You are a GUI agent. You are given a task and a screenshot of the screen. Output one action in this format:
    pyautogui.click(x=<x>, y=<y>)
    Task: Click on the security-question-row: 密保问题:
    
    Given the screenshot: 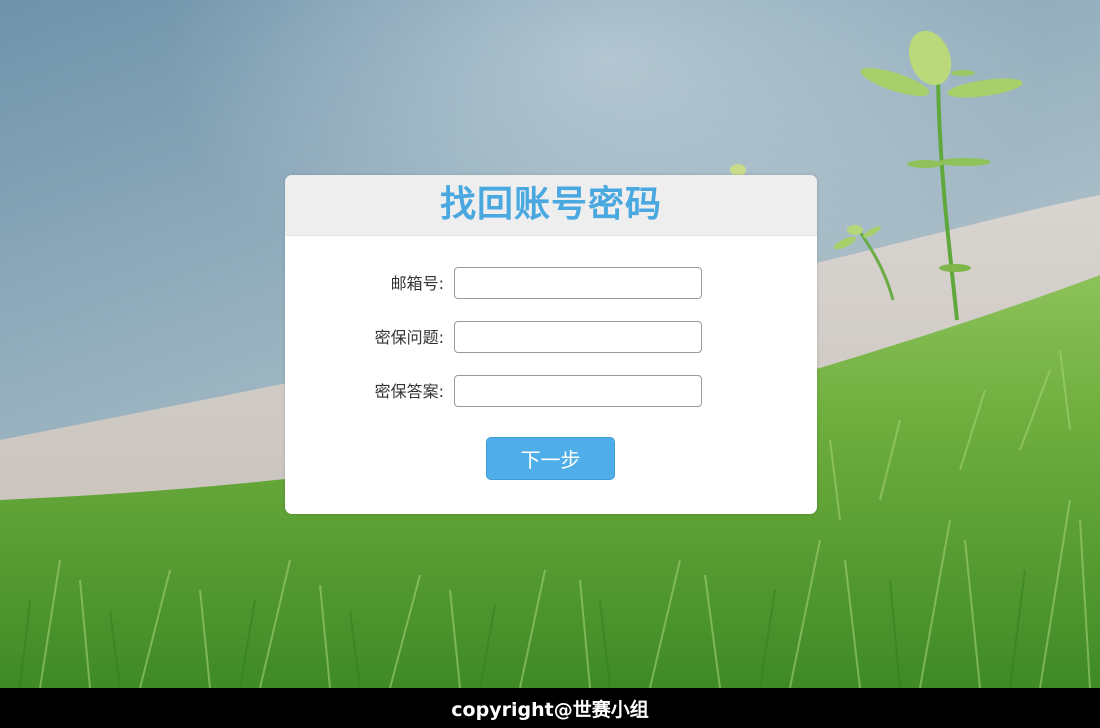 What is the action you would take?
    pyautogui.click(x=551, y=338)
    